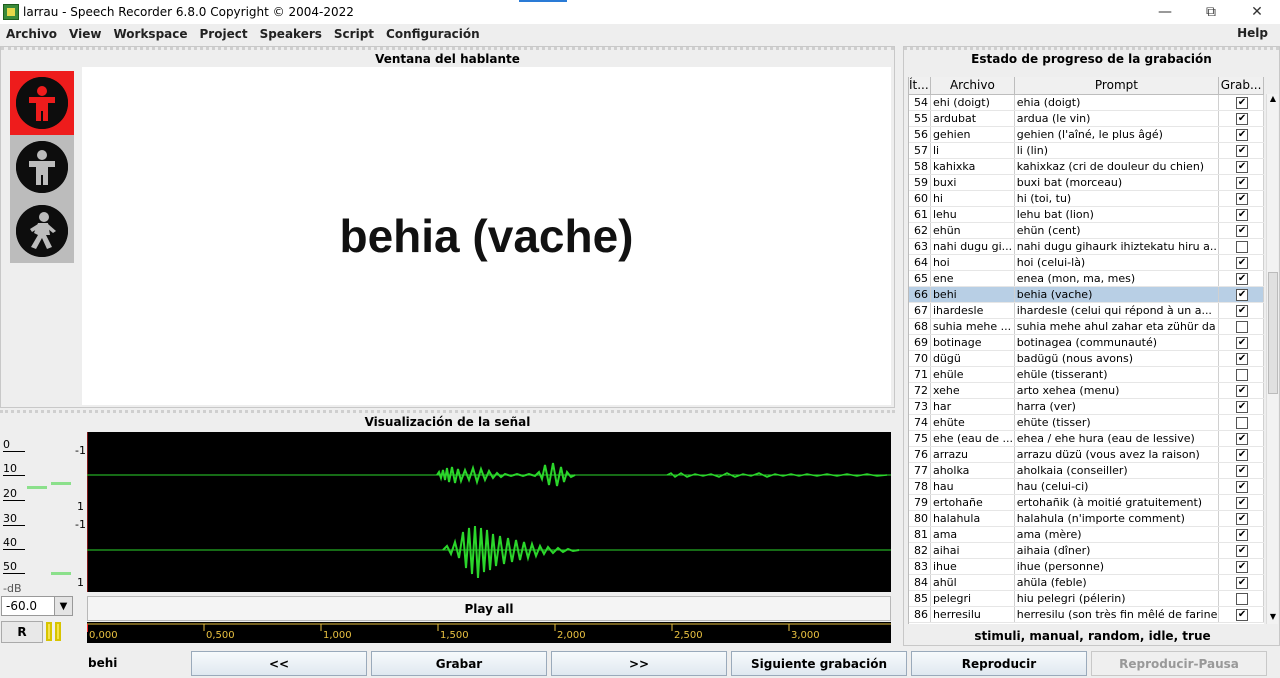 The width and height of the screenshot is (1280, 678). What do you see at coordinates (1273, 100) in the screenshot?
I see `scroll-up-icon: ▲` at bounding box center [1273, 100].